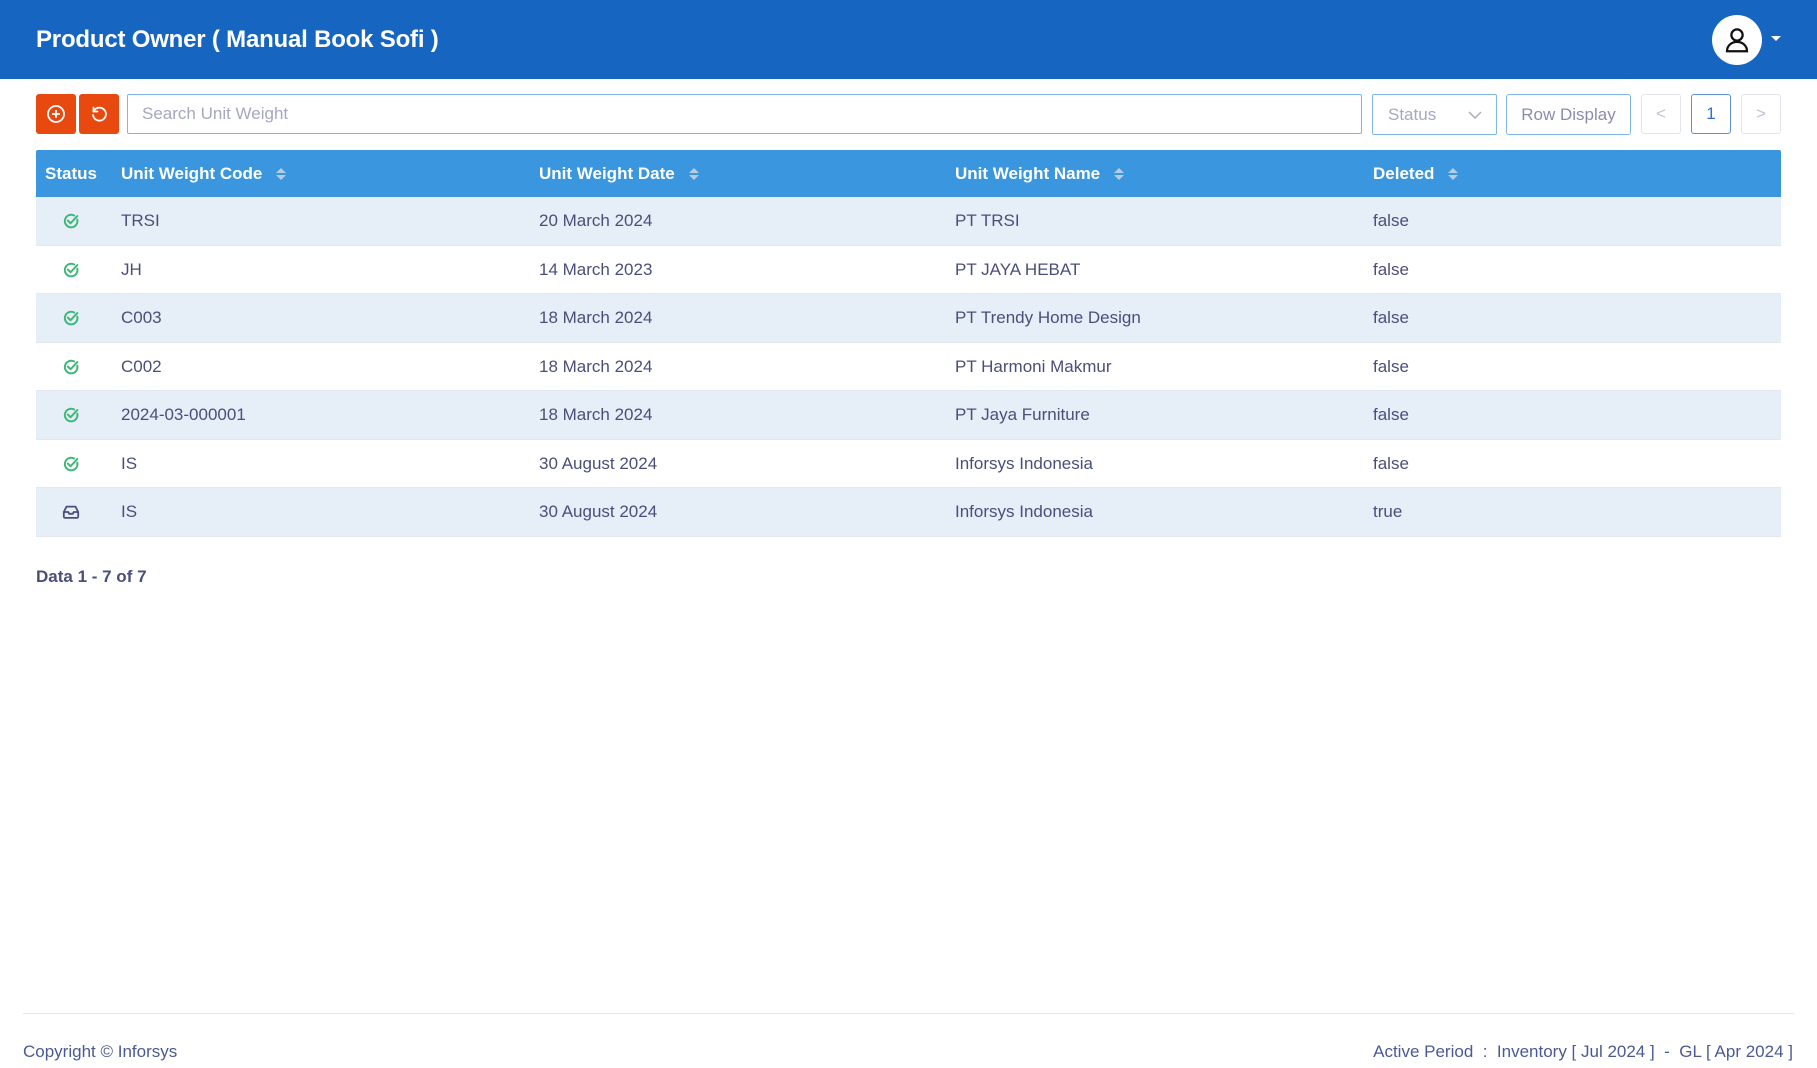  What do you see at coordinates (1028, 173) in the screenshot?
I see `column-header-label: Unit Weight Name` at bounding box center [1028, 173].